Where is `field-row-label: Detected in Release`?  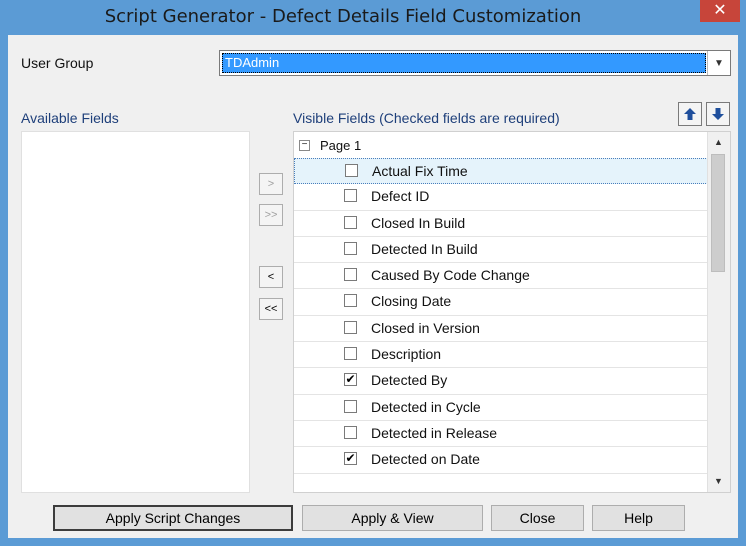
field-row-label: Detected in Release is located at coordinates (434, 432).